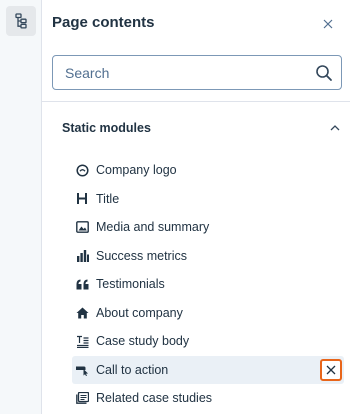 This screenshot has width=350, height=414. Describe the element at coordinates (103, 22) in the screenshot. I see `panel-title: Page contents` at that location.